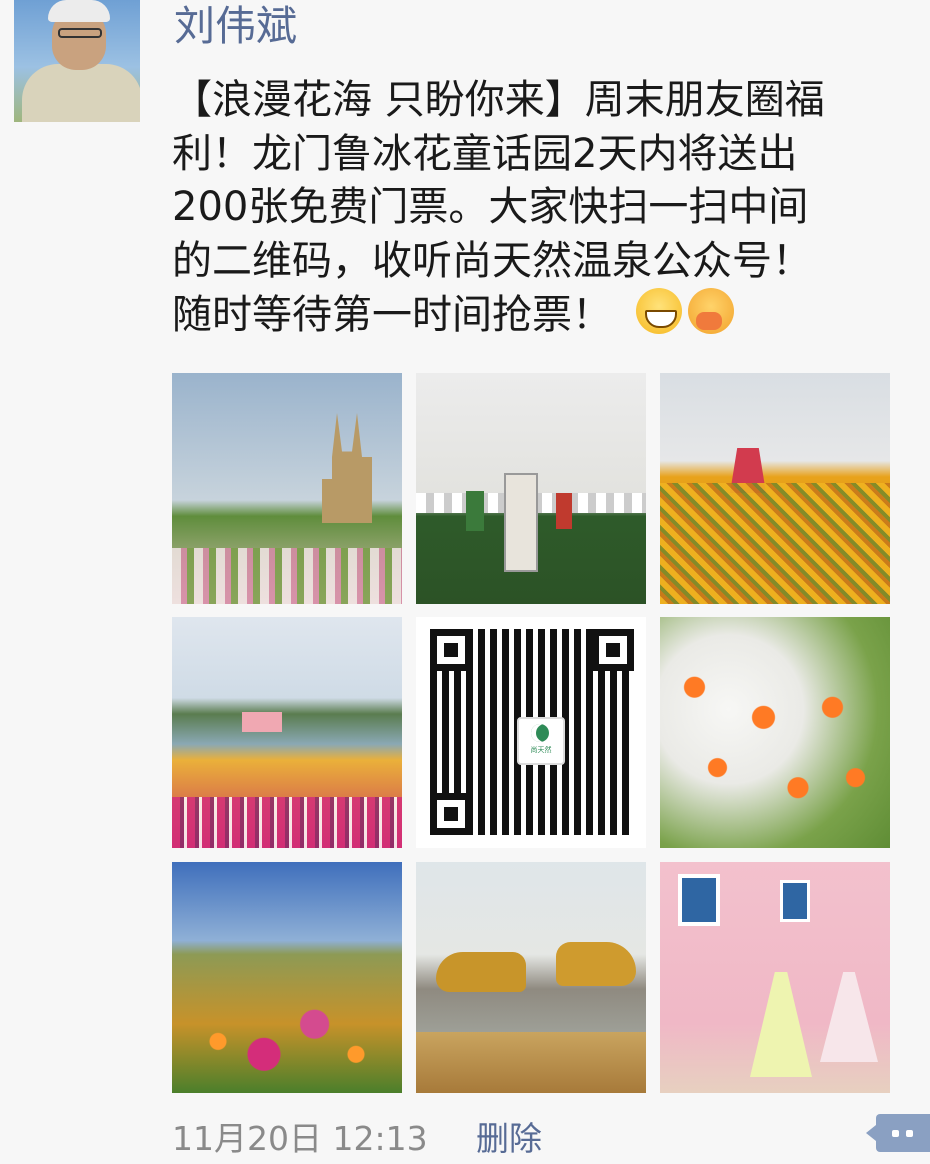  What do you see at coordinates (775, 732) in the screenshot?
I see `photo-orange-cosmos` at bounding box center [775, 732].